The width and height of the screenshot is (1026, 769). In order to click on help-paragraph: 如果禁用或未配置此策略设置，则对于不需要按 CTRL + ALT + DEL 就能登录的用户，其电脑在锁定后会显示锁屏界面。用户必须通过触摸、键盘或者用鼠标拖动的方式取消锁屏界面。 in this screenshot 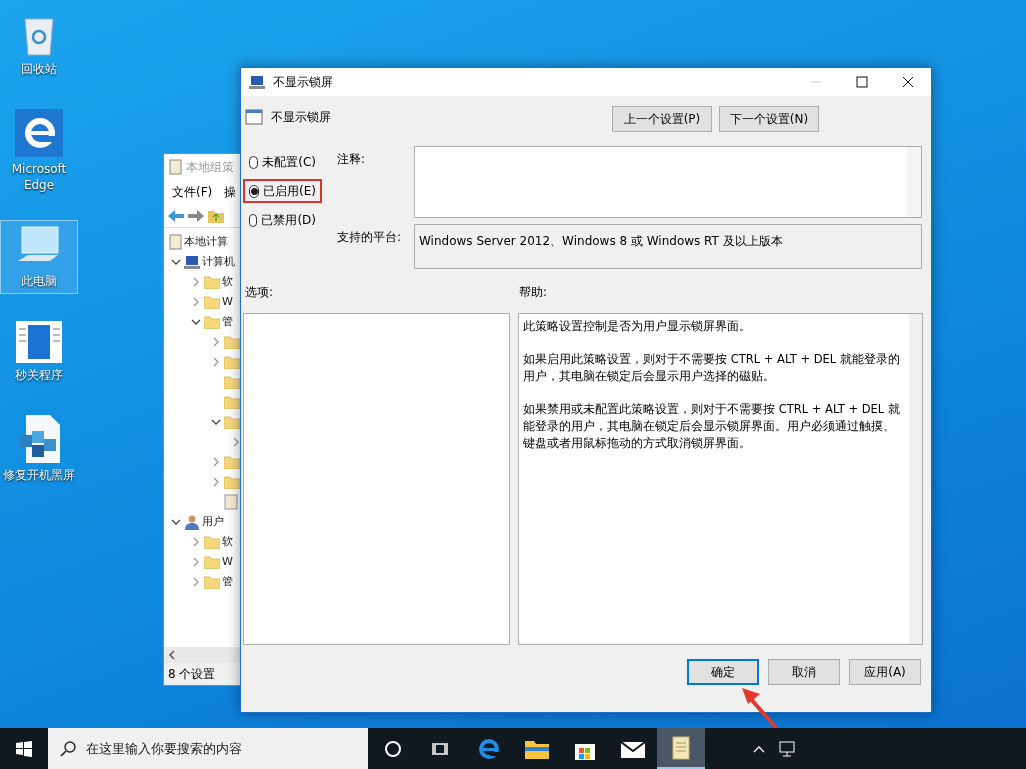, I will do `click(712, 426)`.